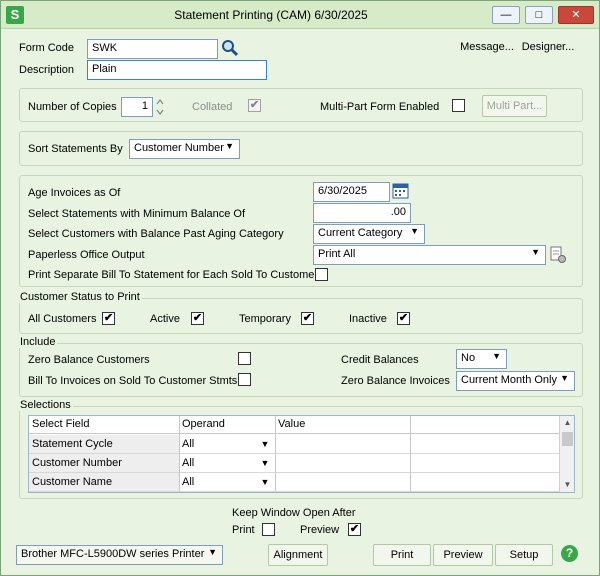 The width and height of the screenshot is (600, 576). What do you see at coordinates (567, 439) in the screenshot?
I see `scroll-thumb` at bounding box center [567, 439].